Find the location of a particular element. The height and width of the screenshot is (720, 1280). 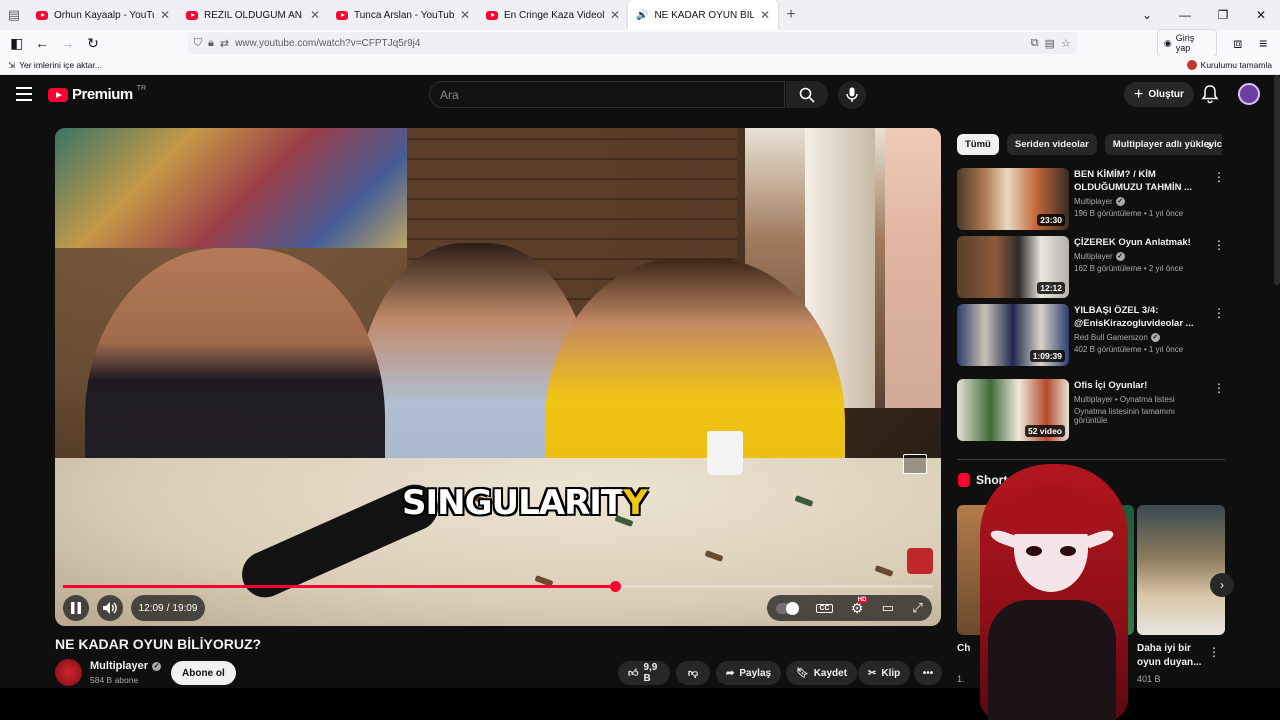

scrubber-handle is located at coordinates (615, 586).